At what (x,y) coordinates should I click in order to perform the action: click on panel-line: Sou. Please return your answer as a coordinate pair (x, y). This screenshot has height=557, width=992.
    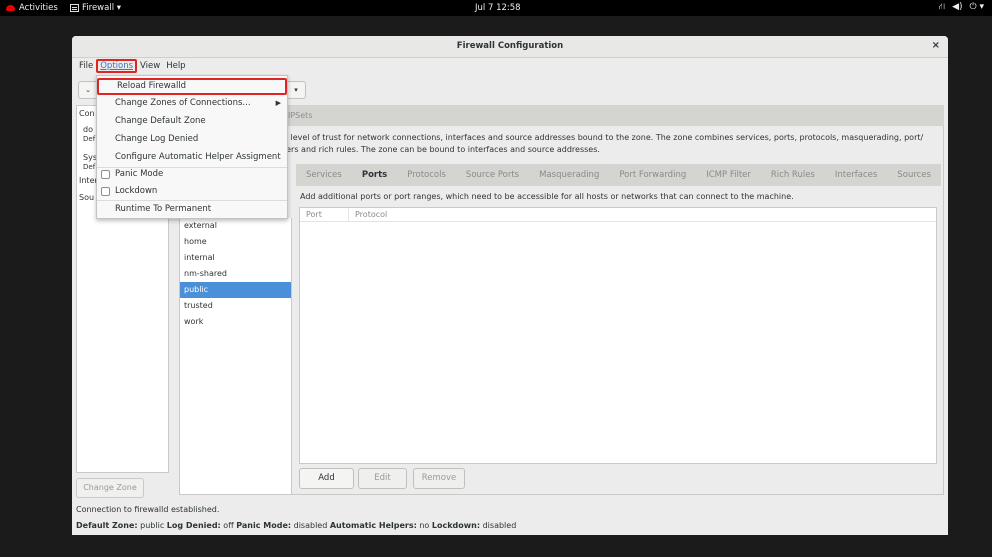
    Looking at the image, I should click on (87, 197).